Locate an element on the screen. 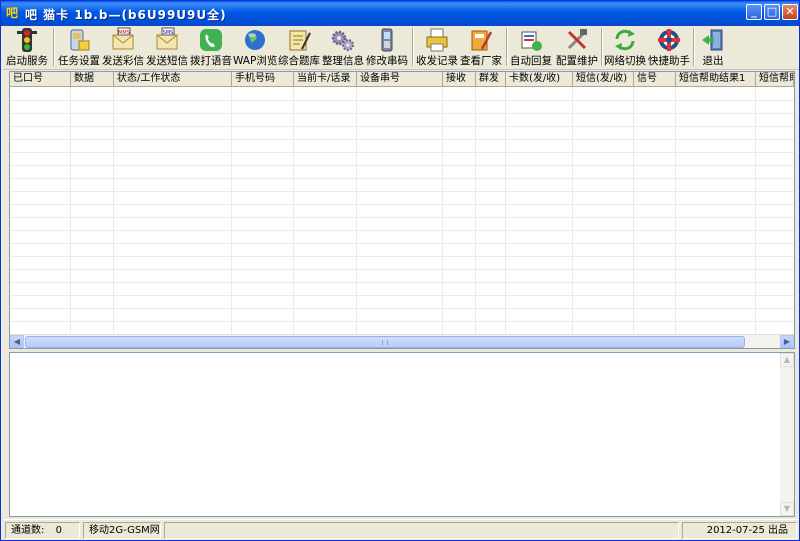 The height and width of the screenshot is (541, 800). send-sms-button: SMS 发送短信 is located at coordinates (167, 48).